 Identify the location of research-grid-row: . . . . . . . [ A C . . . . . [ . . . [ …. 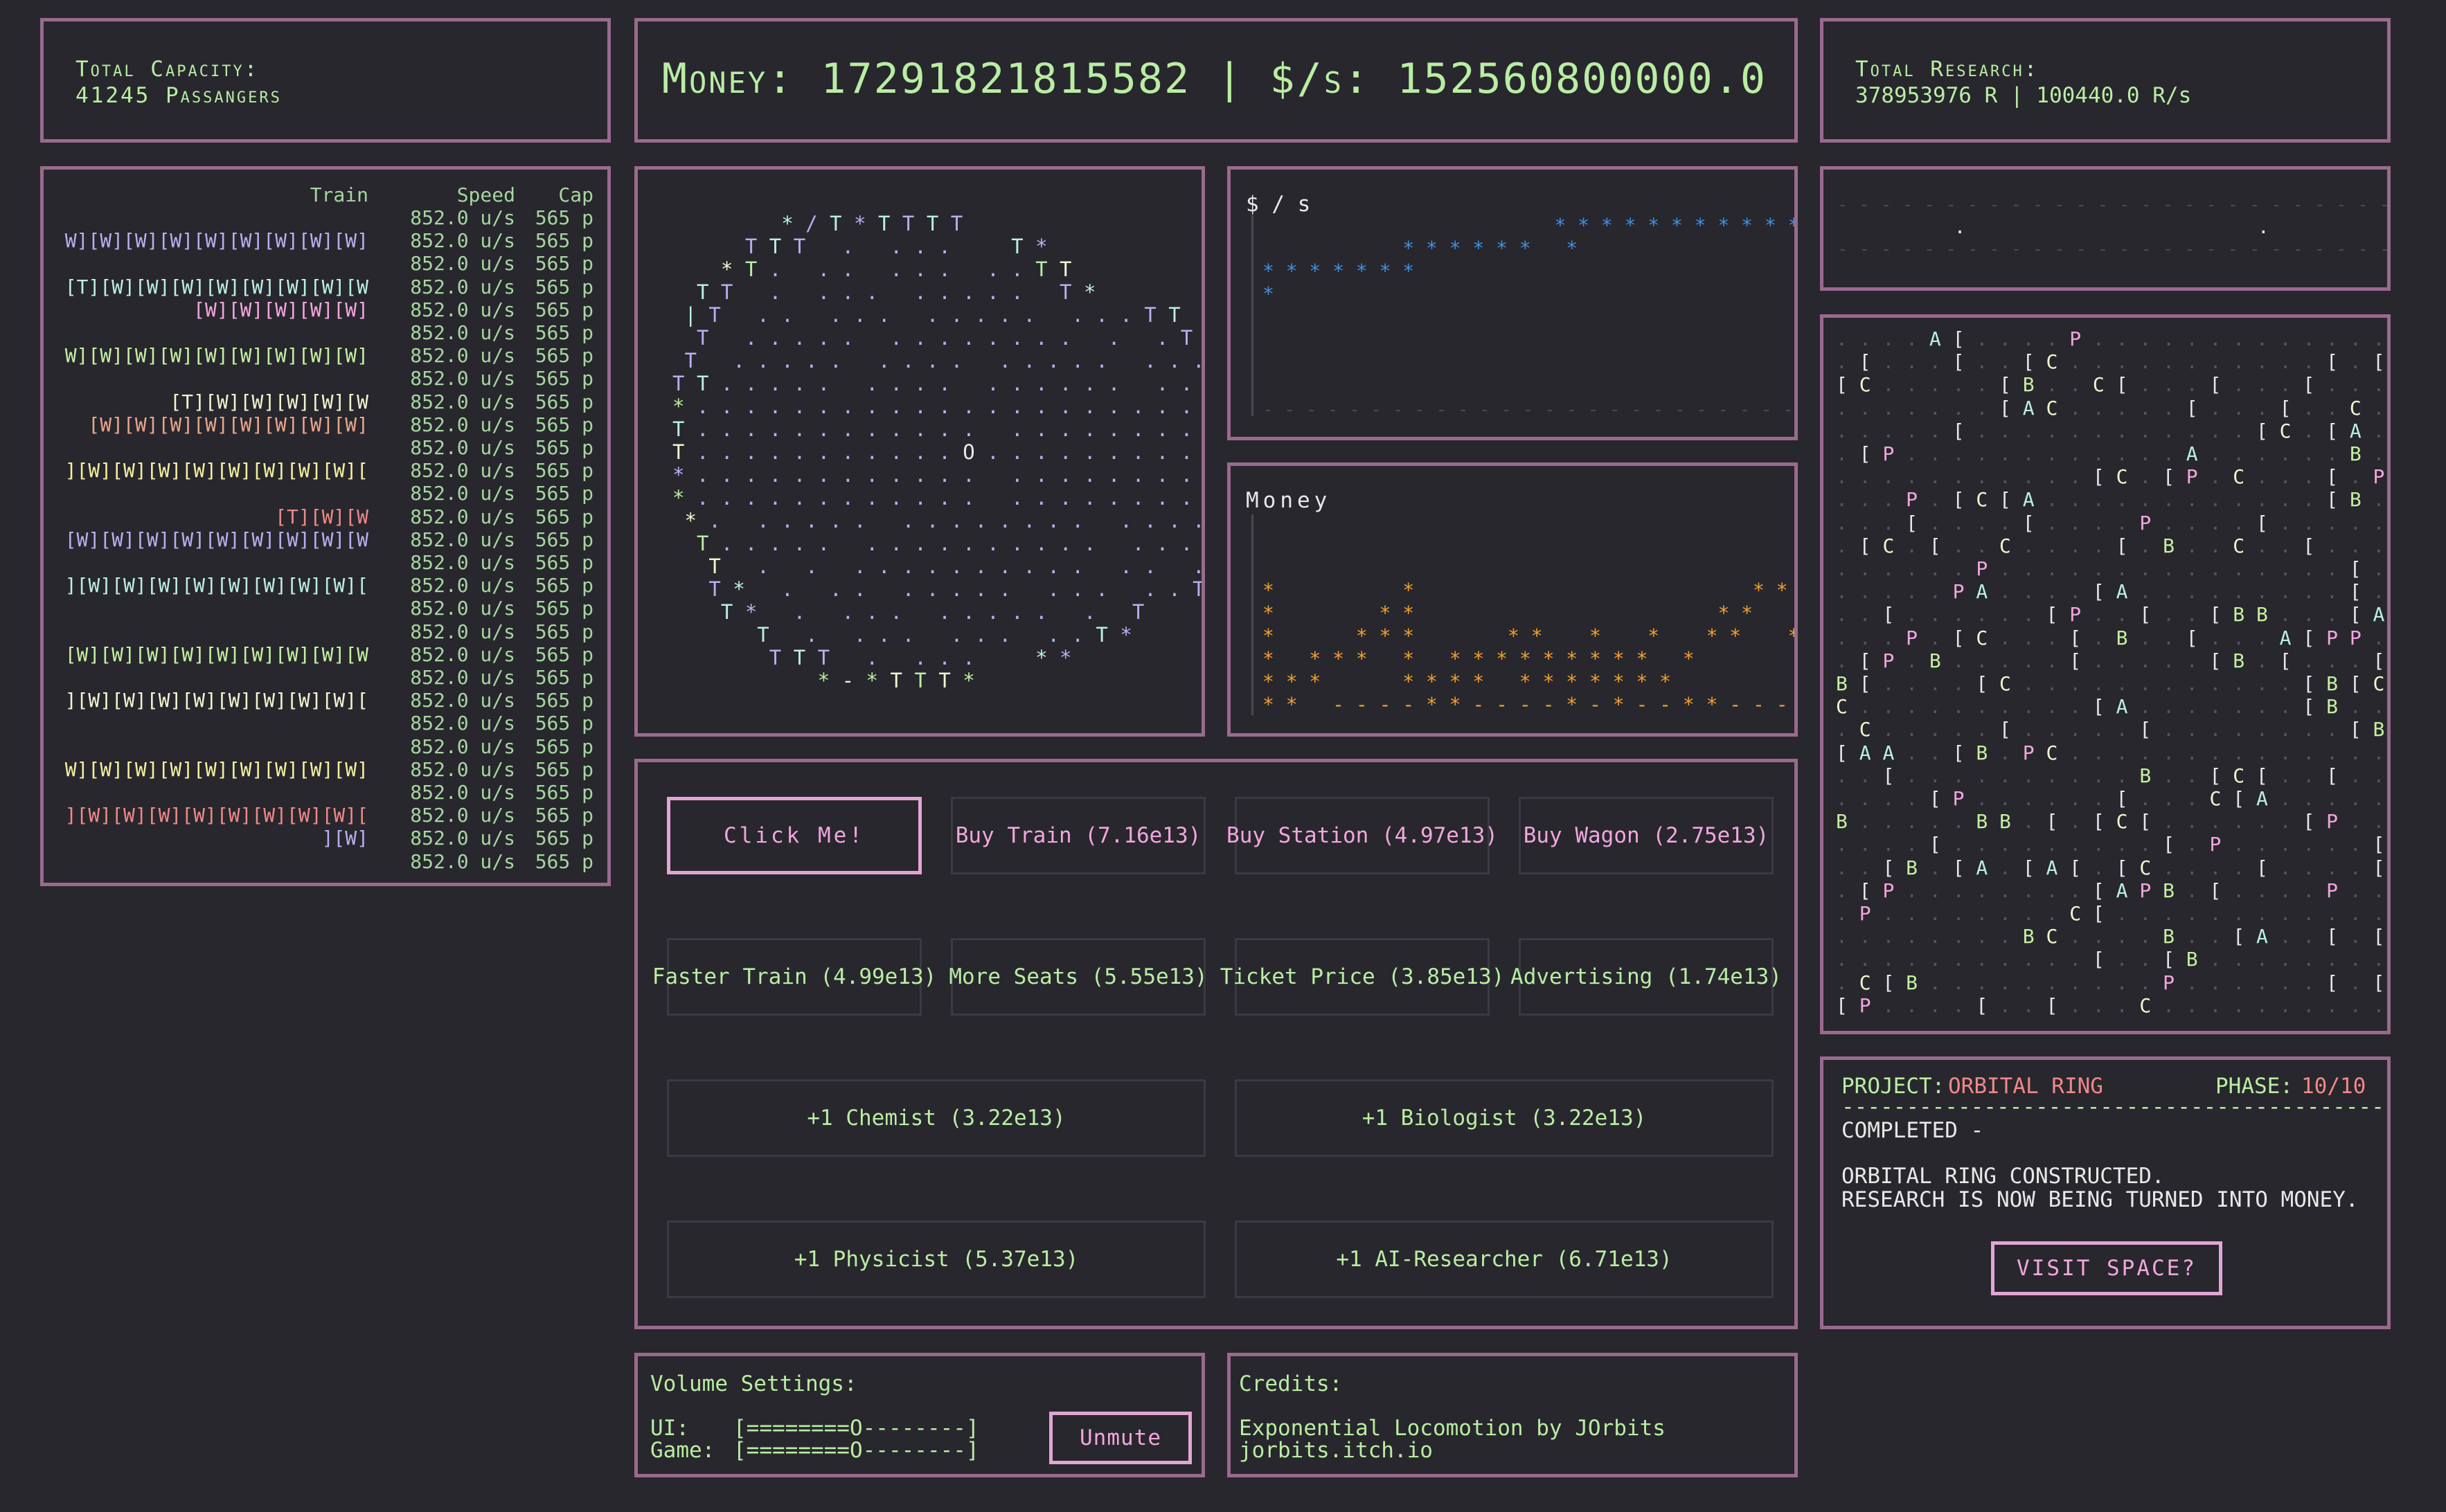
(2110, 408).